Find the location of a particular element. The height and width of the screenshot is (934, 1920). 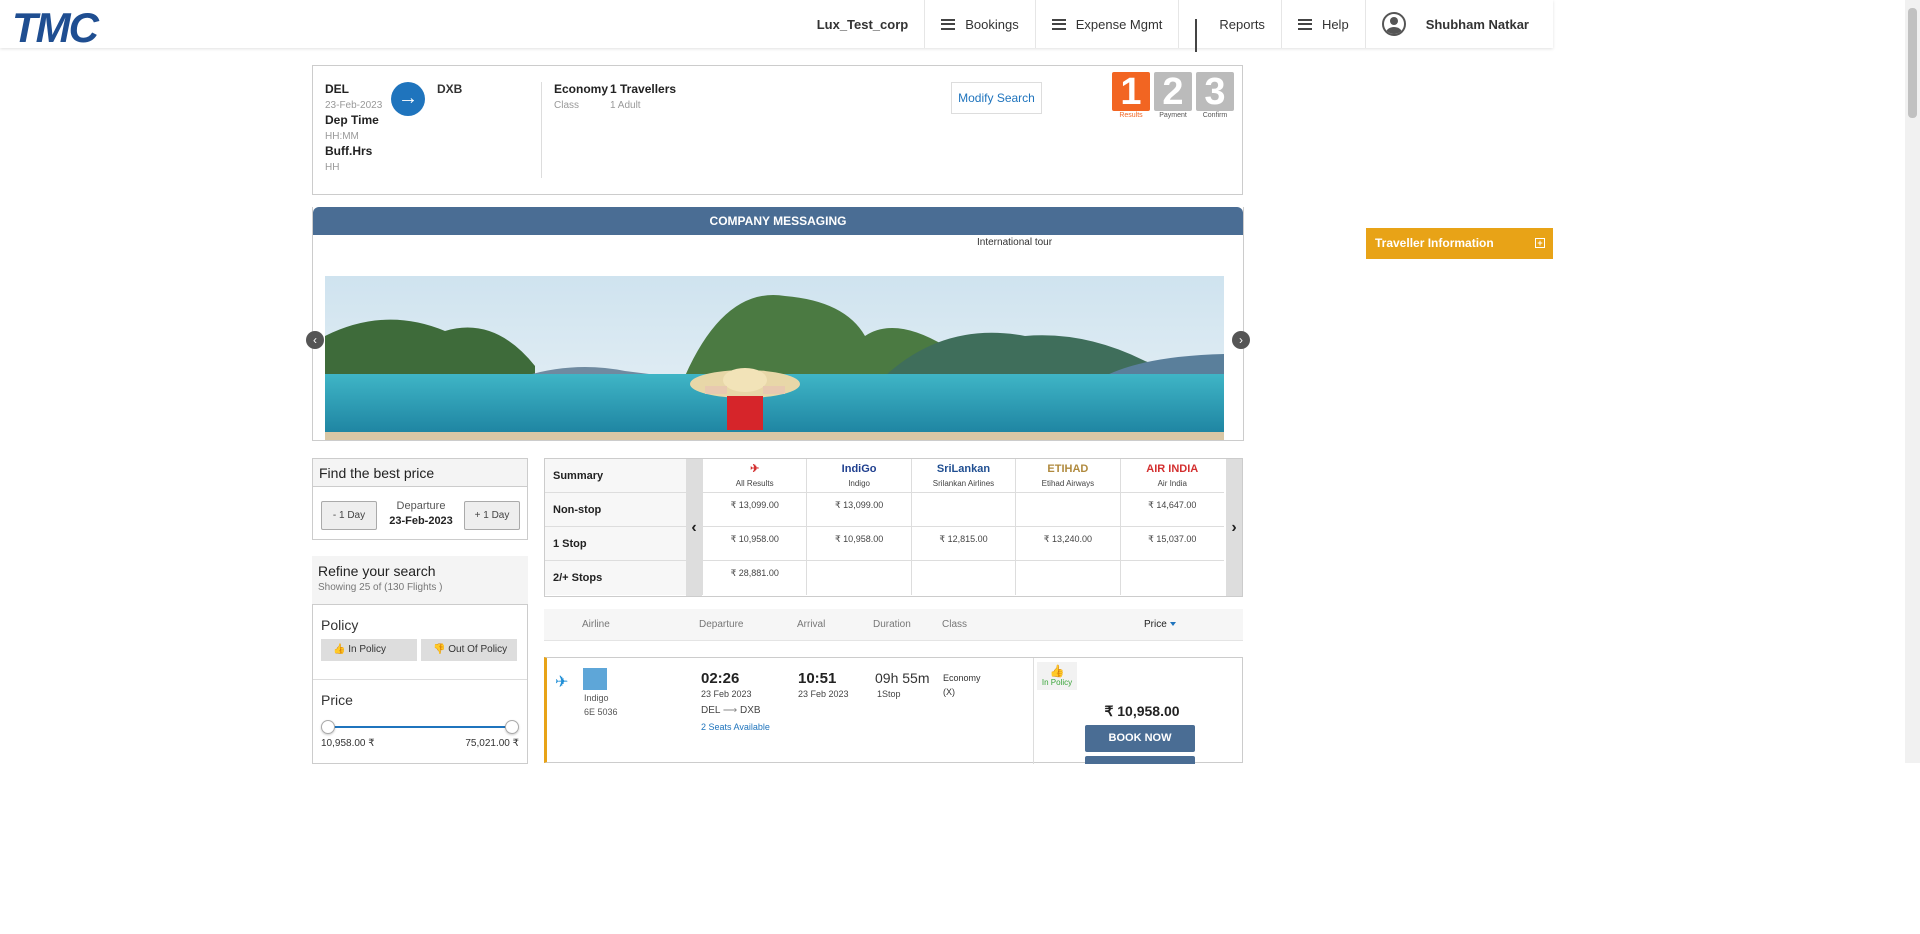

secondary-button is located at coordinates (1140, 760).